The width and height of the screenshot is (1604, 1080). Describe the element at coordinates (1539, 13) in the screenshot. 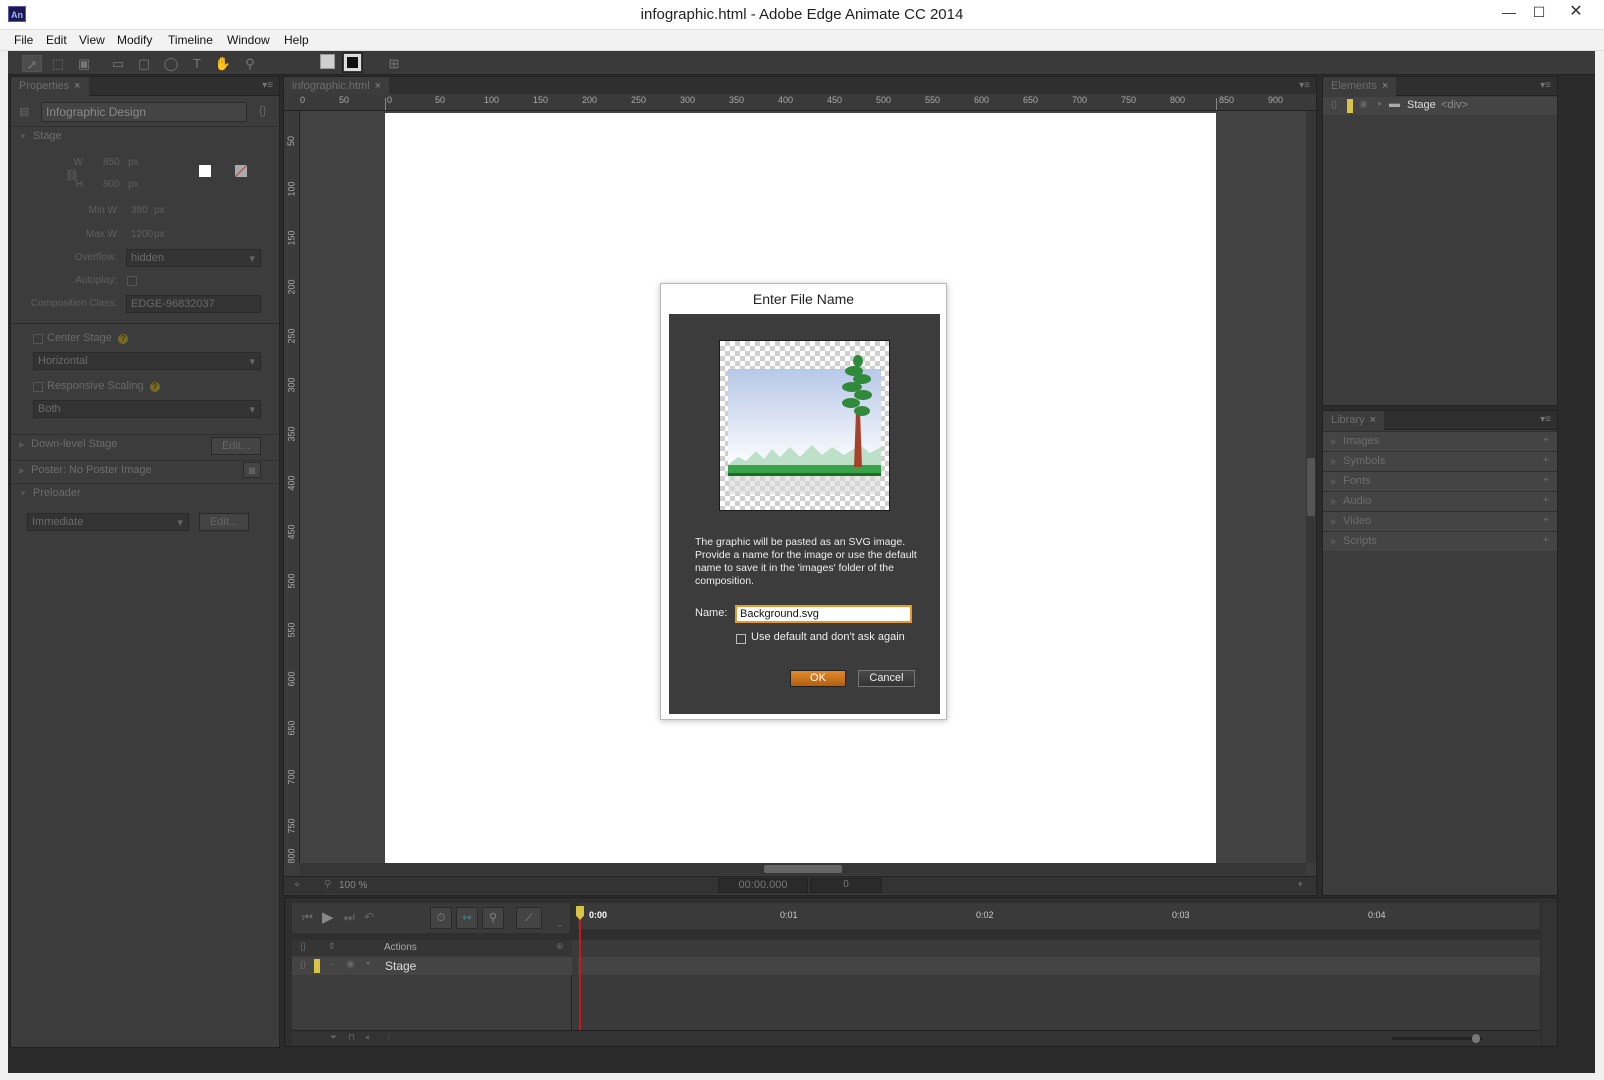

I see `maximize-button: ☐` at that location.